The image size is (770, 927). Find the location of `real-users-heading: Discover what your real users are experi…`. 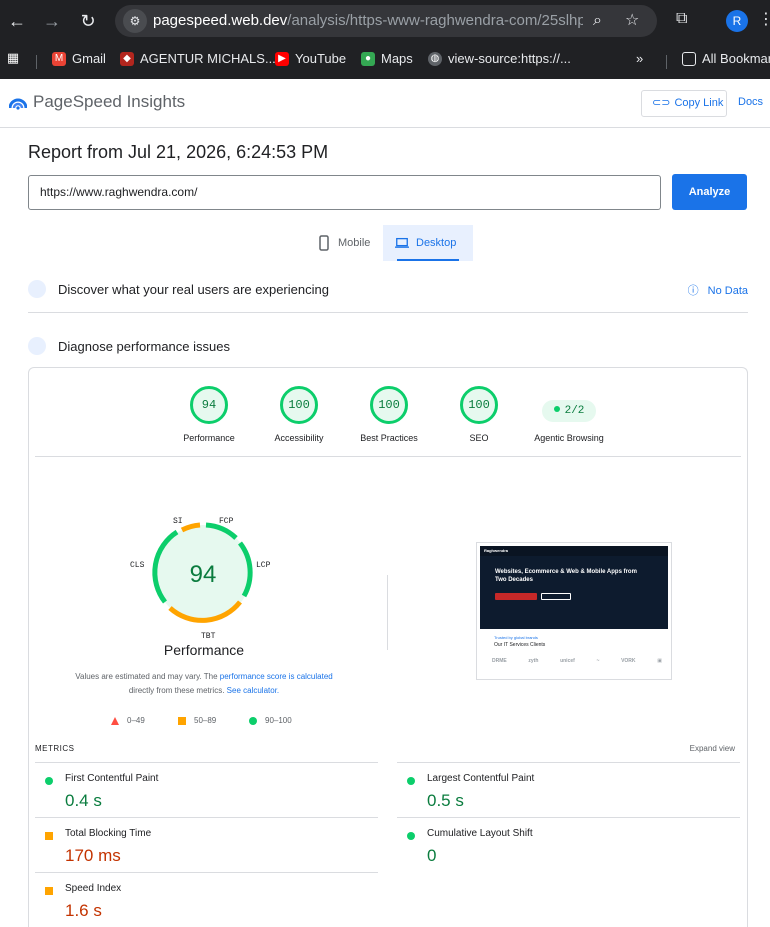

real-users-heading: Discover what your real users are experi… is located at coordinates (193, 289).